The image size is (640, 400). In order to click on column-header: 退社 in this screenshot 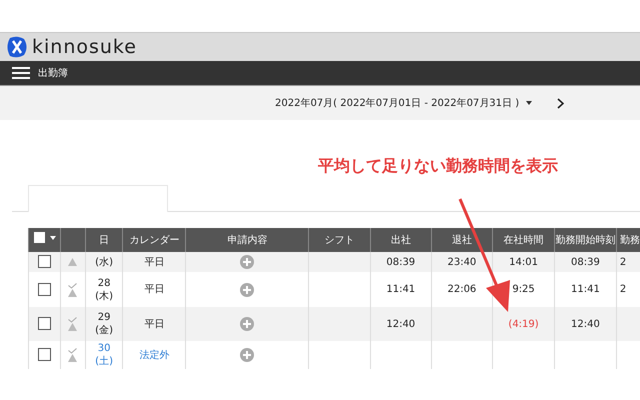, I will do `click(462, 240)`.